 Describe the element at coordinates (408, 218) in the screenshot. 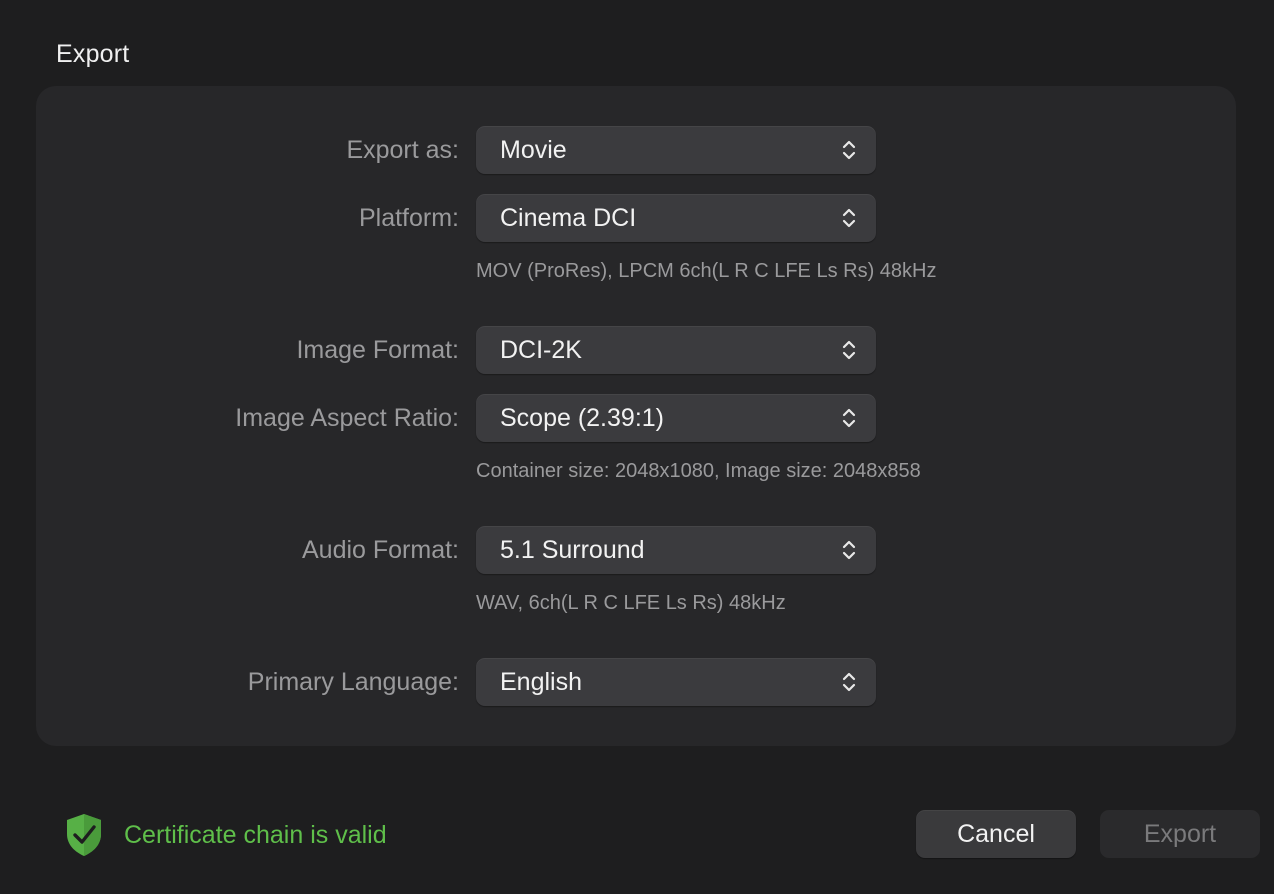

I see `platform-label: Platform:` at that location.